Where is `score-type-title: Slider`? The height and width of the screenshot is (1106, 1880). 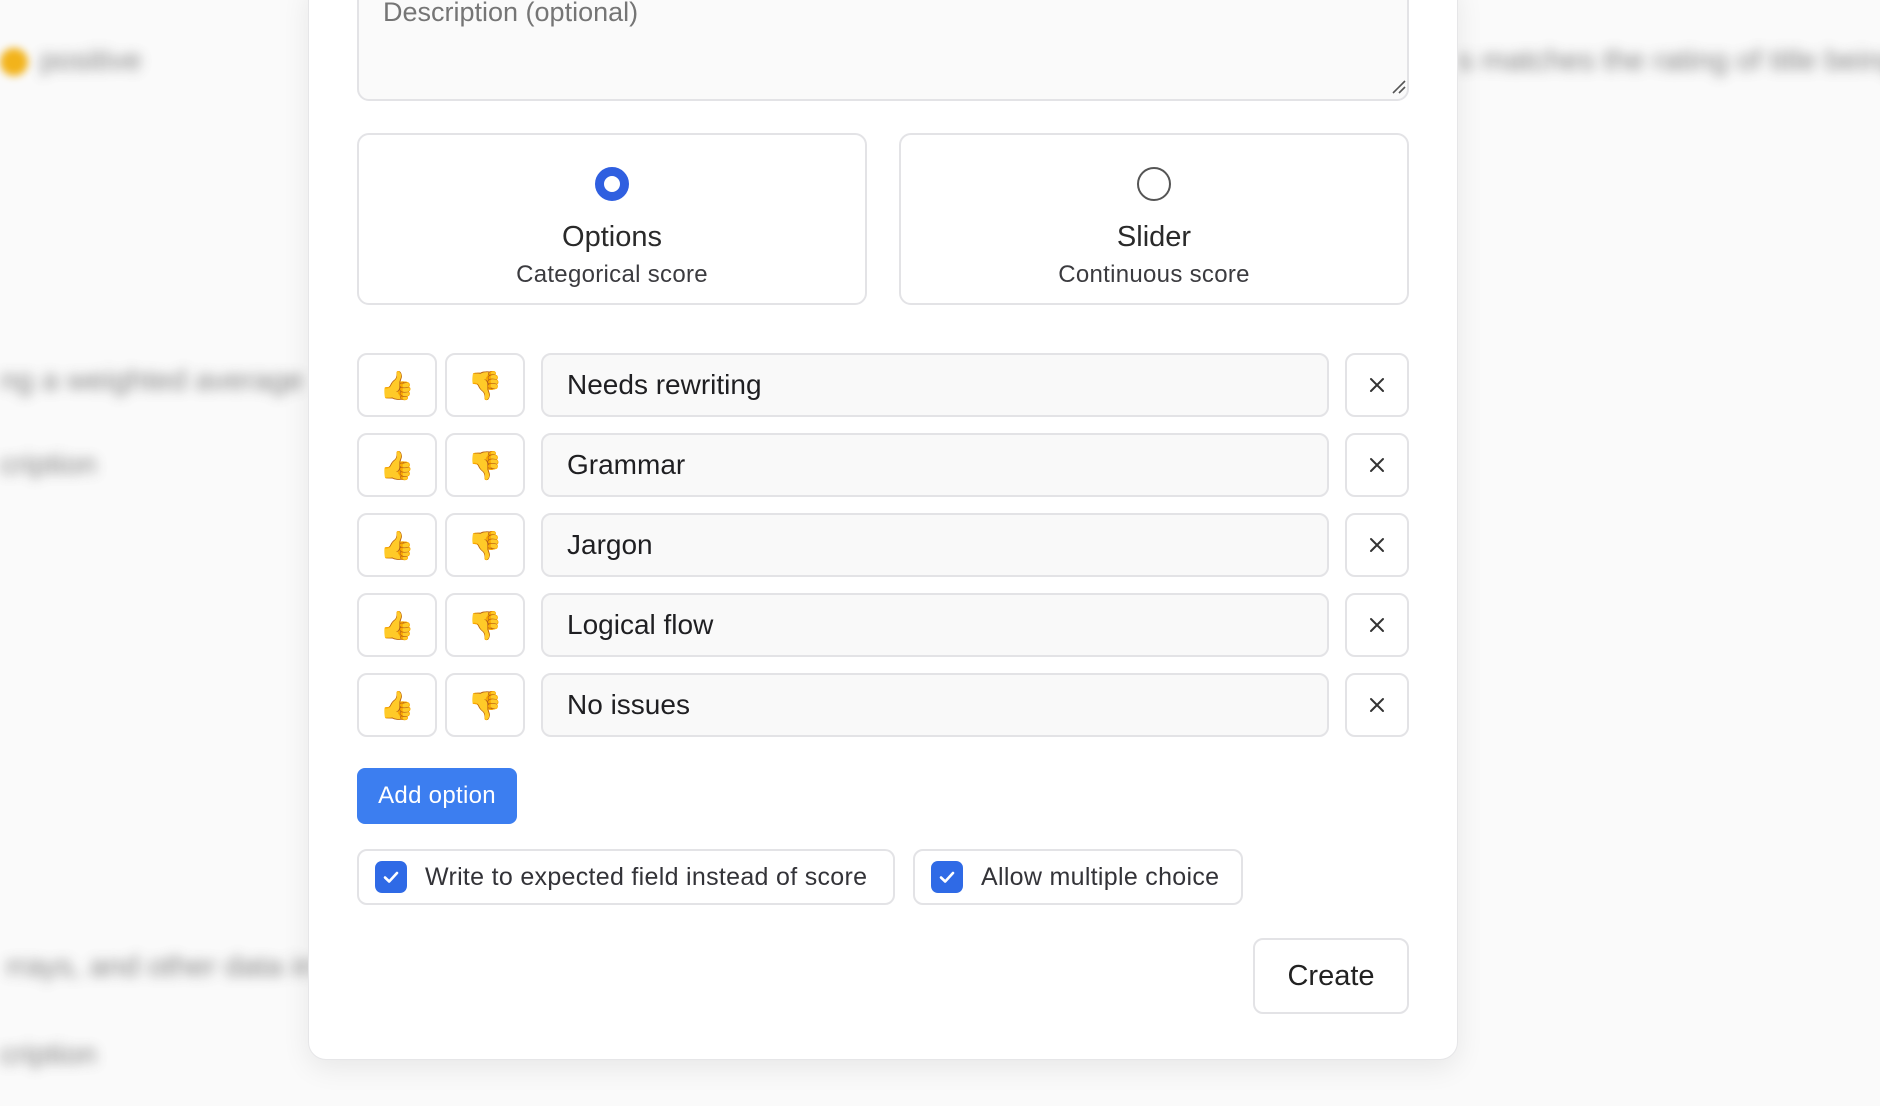 score-type-title: Slider is located at coordinates (1154, 237).